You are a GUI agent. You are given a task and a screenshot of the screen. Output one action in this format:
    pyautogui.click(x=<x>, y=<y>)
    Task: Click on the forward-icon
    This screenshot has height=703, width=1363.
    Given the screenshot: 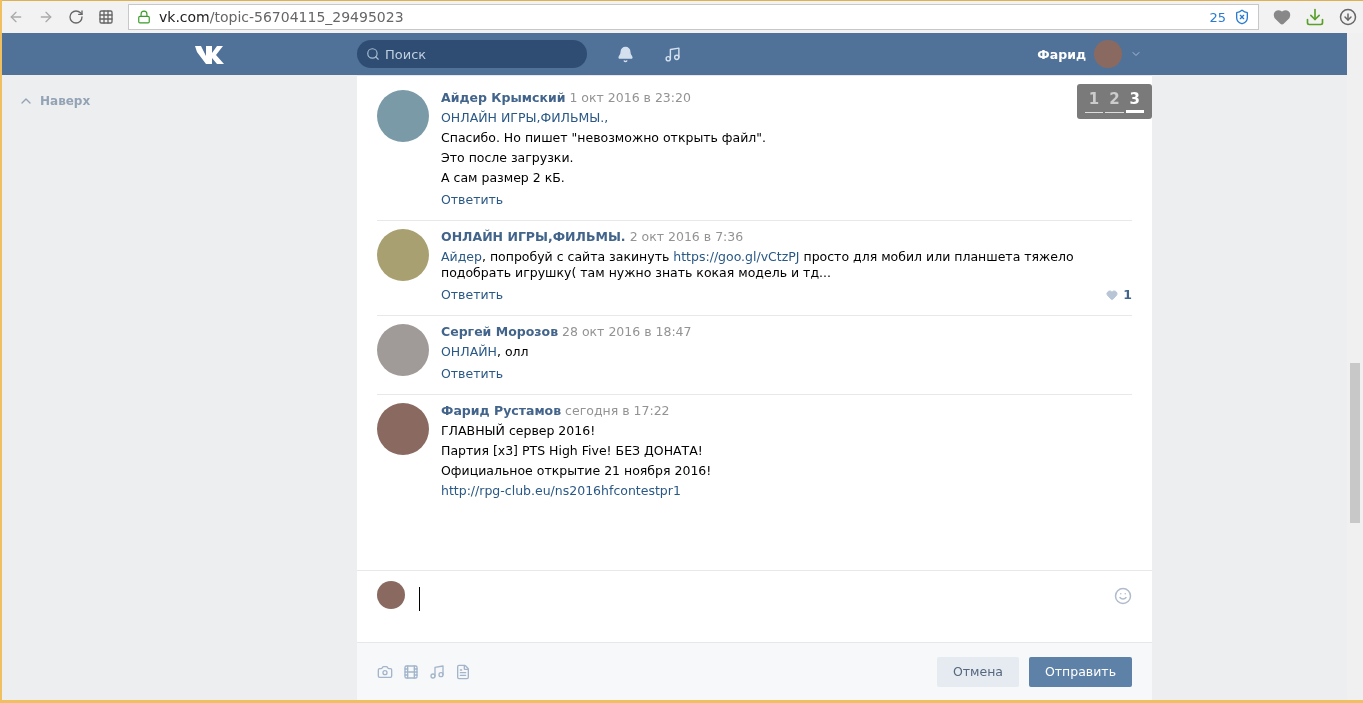 What is the action you would take?
    pyautogui.click(x=46, y=17)
    